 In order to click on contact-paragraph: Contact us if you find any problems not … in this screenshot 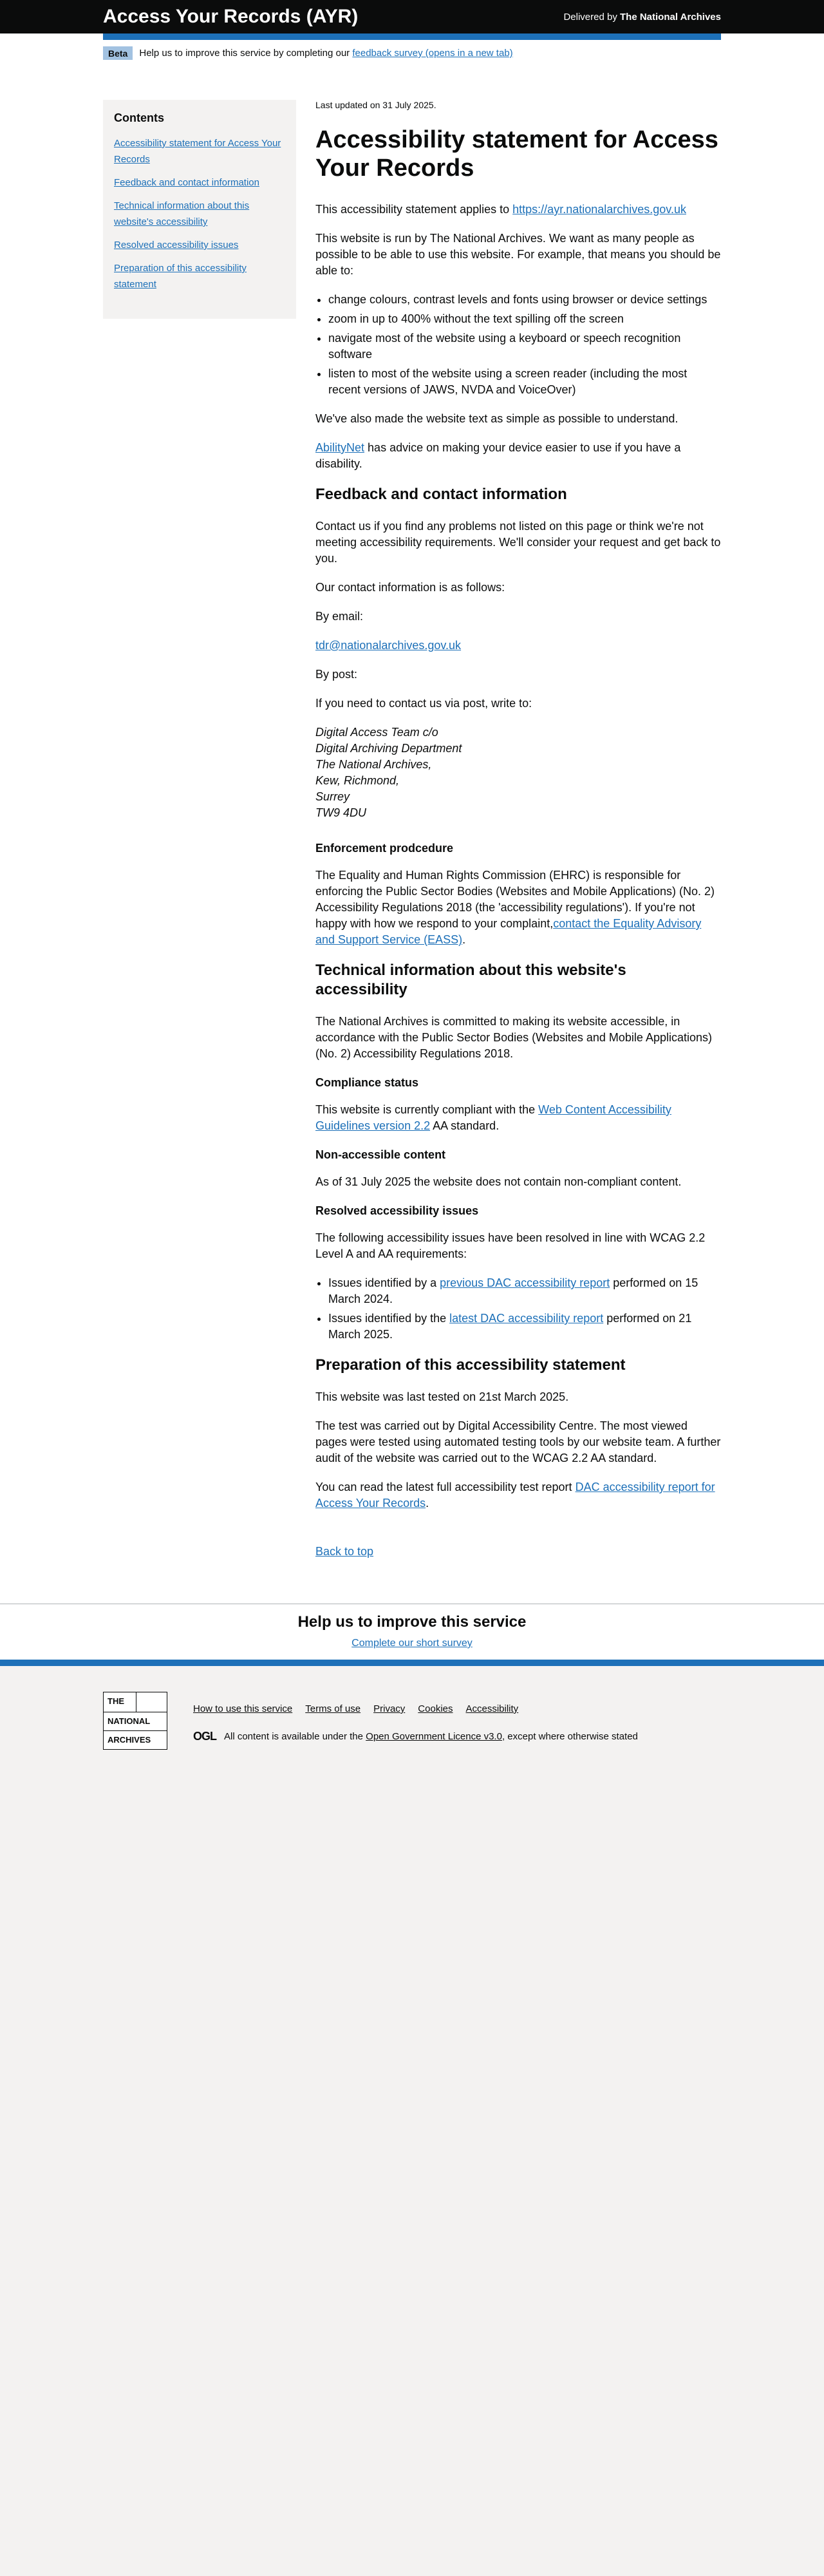, I will do `click(518, 542)`.